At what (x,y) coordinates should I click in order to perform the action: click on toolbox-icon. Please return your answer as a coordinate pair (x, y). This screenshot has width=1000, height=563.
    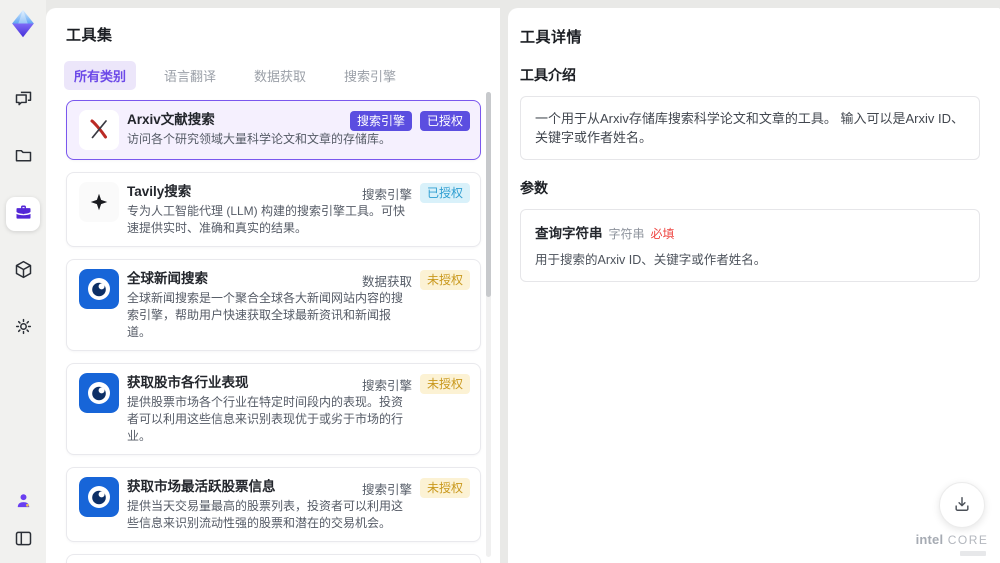
    Looking at the image, I should click on (23, 214).